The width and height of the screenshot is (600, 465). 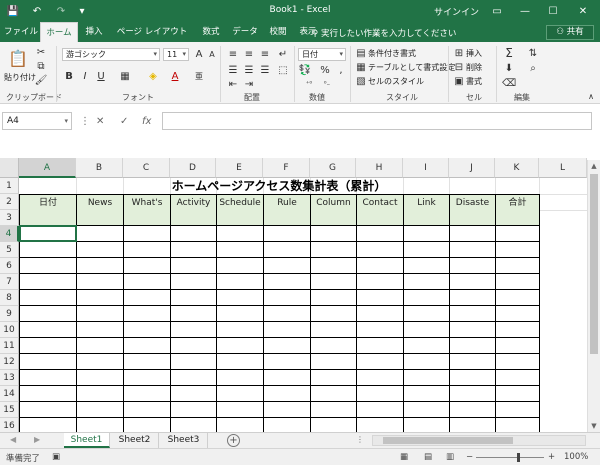 What do you see at coordinates (100, 121) in the screenshot?
I see `cancel-icon: ✕` at bounding box center [100, 121].